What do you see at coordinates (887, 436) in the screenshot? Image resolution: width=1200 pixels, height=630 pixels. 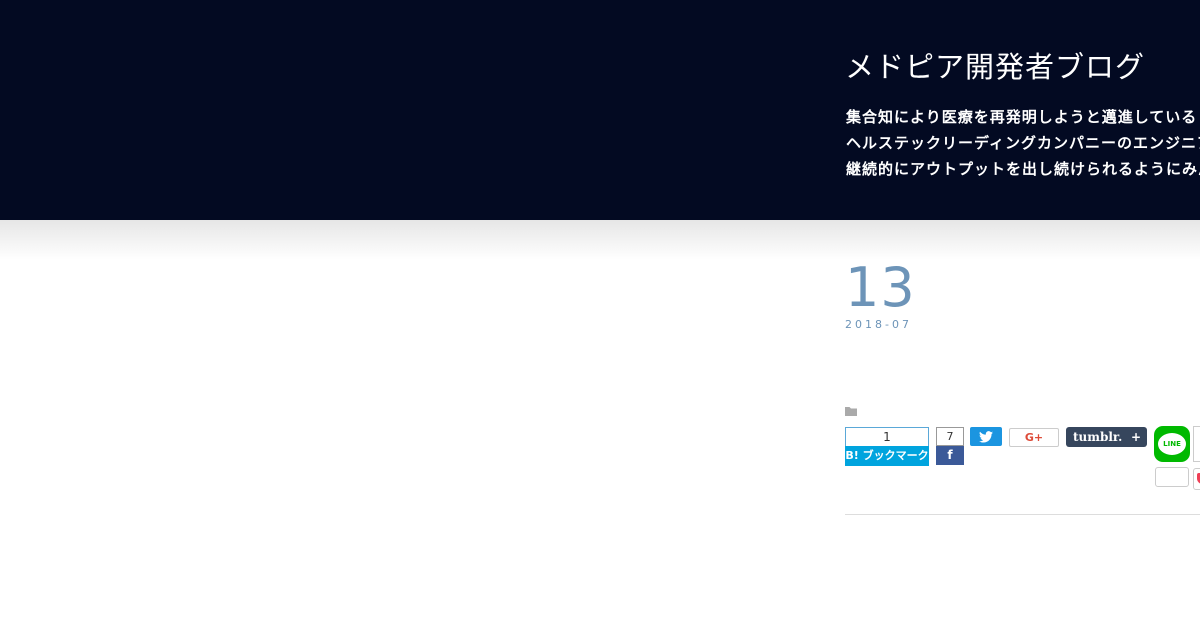 I see `hatena-bookmark-count: 1` at bounding box center [887, 436].